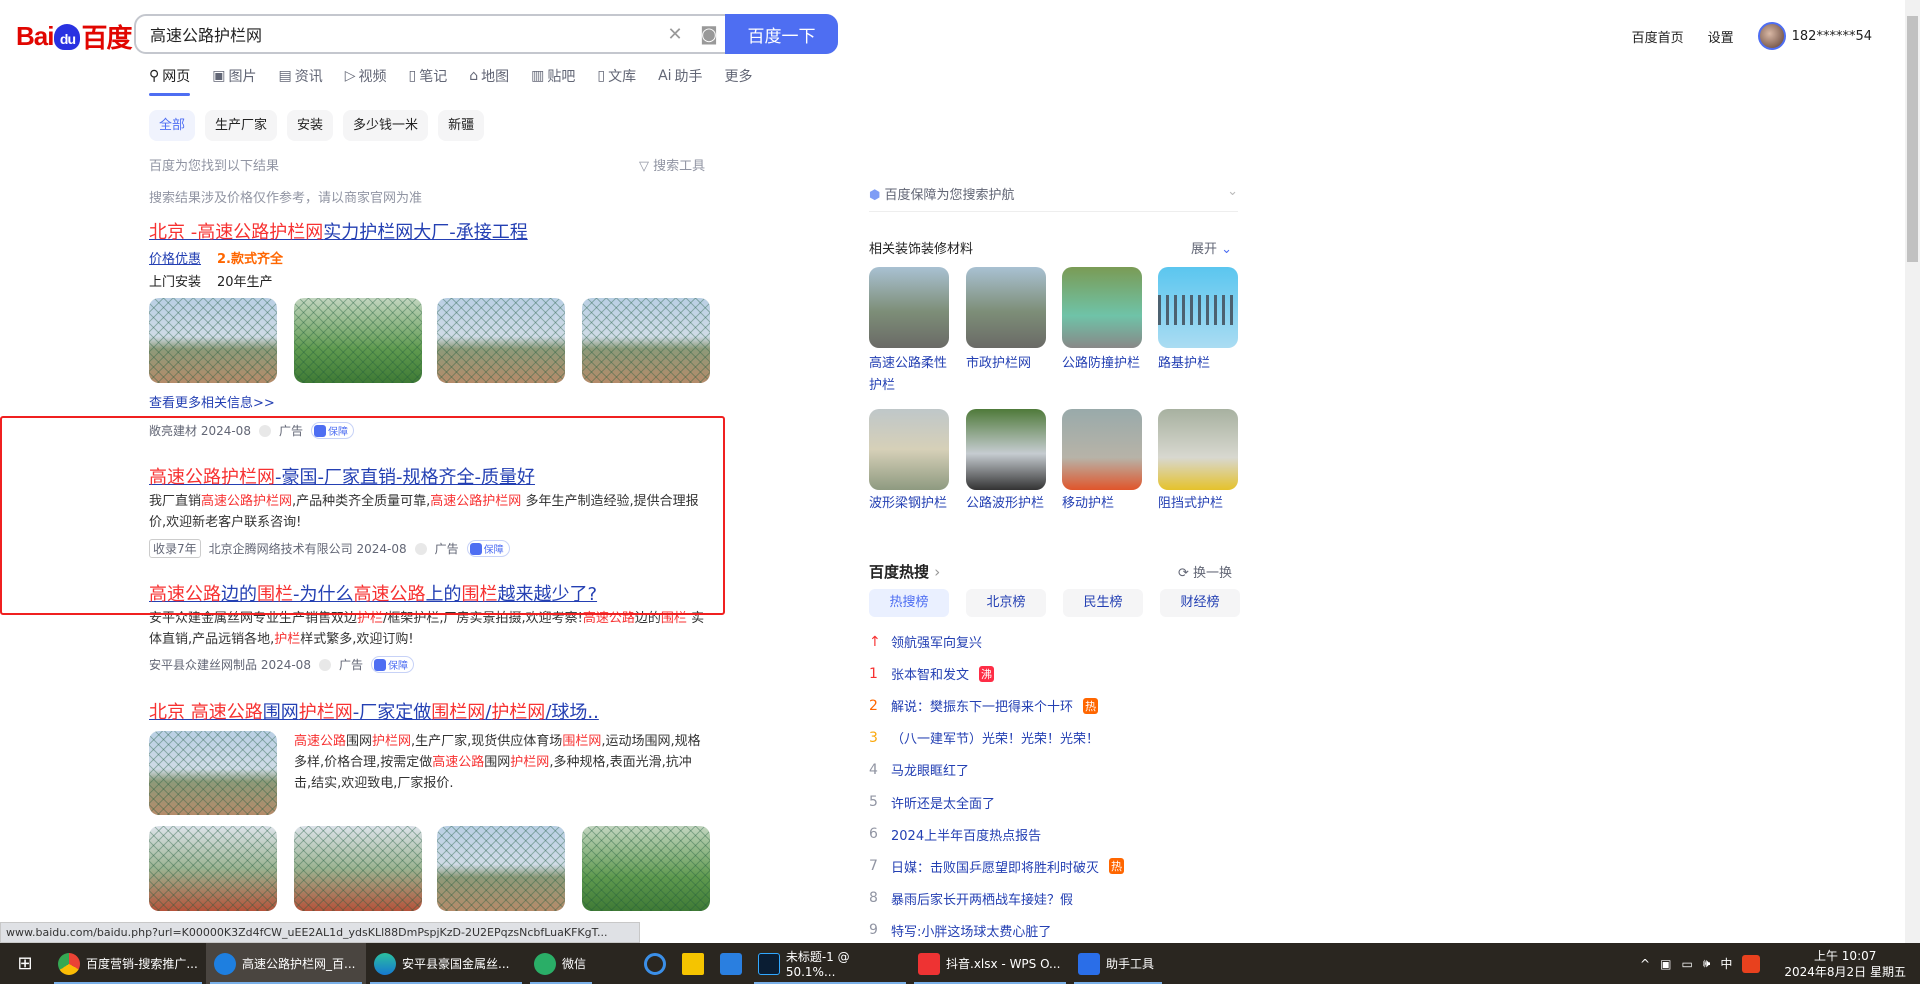 The width and height of the screenshot is (1920, 984). Describe the element at coordinates (1104, 504) in the screenshot. I see `related-label: 移动护栏` at that location.